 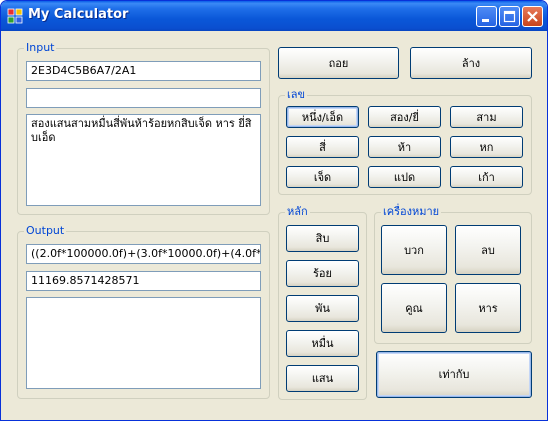 I want to click on digits-group-label: เลข, so click(x=296, y=95).